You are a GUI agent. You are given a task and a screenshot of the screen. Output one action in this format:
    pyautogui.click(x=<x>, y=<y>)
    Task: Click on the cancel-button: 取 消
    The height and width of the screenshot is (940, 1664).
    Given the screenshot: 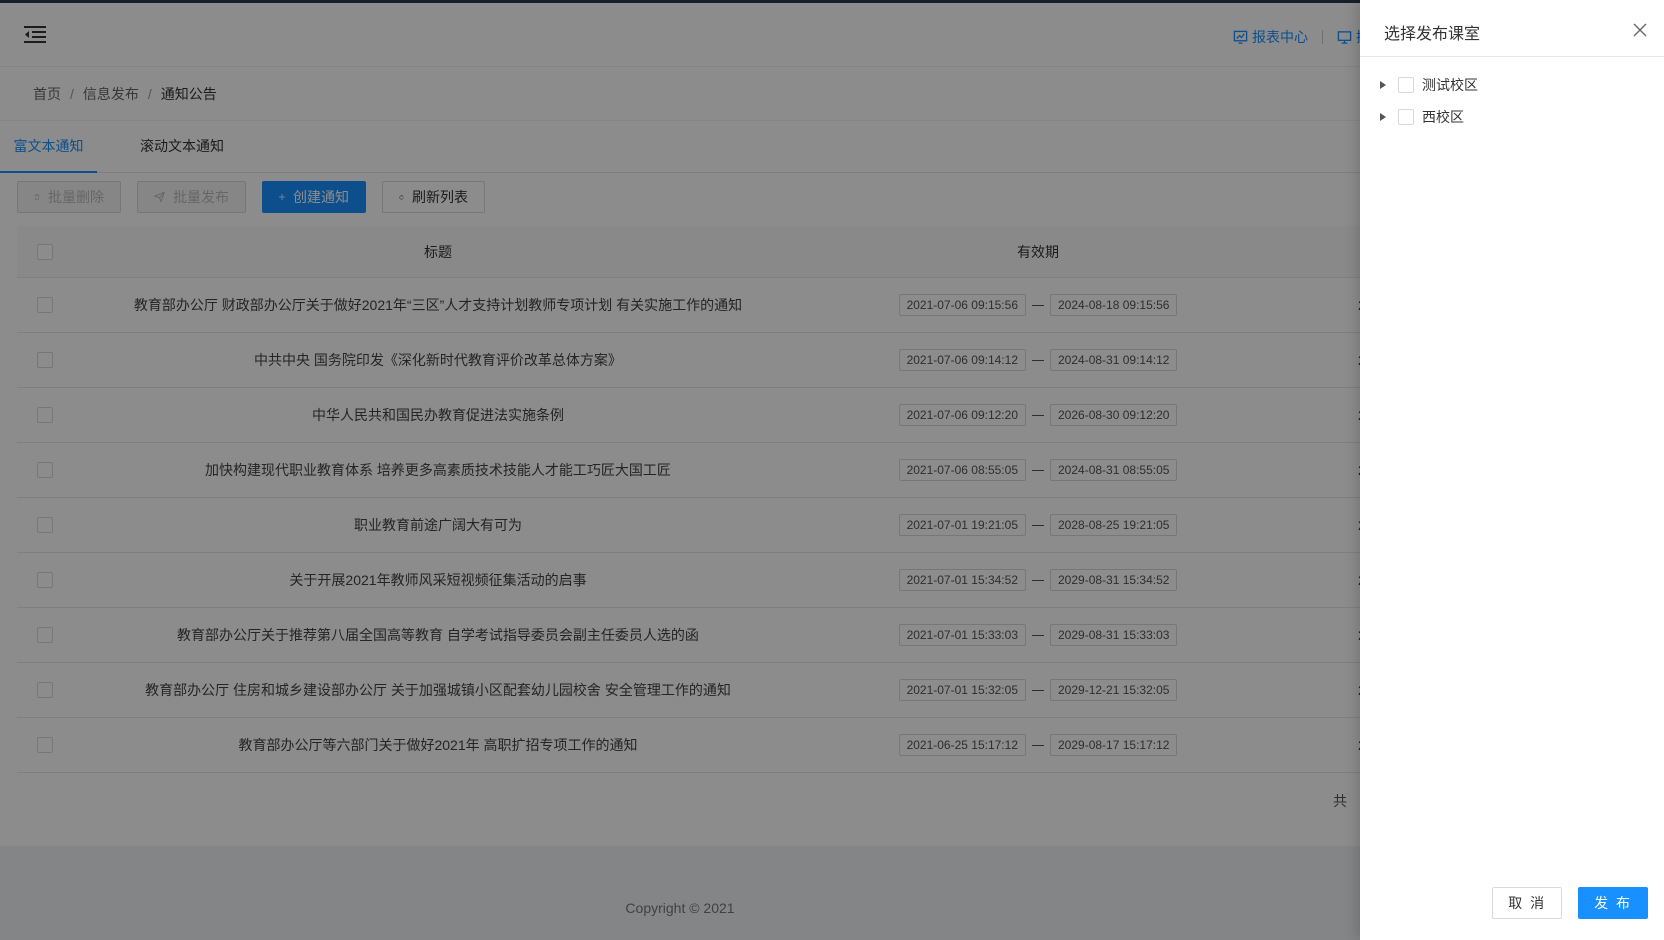 What is the action you would take?
    pyautogui.click(x=1527, y=903)
    